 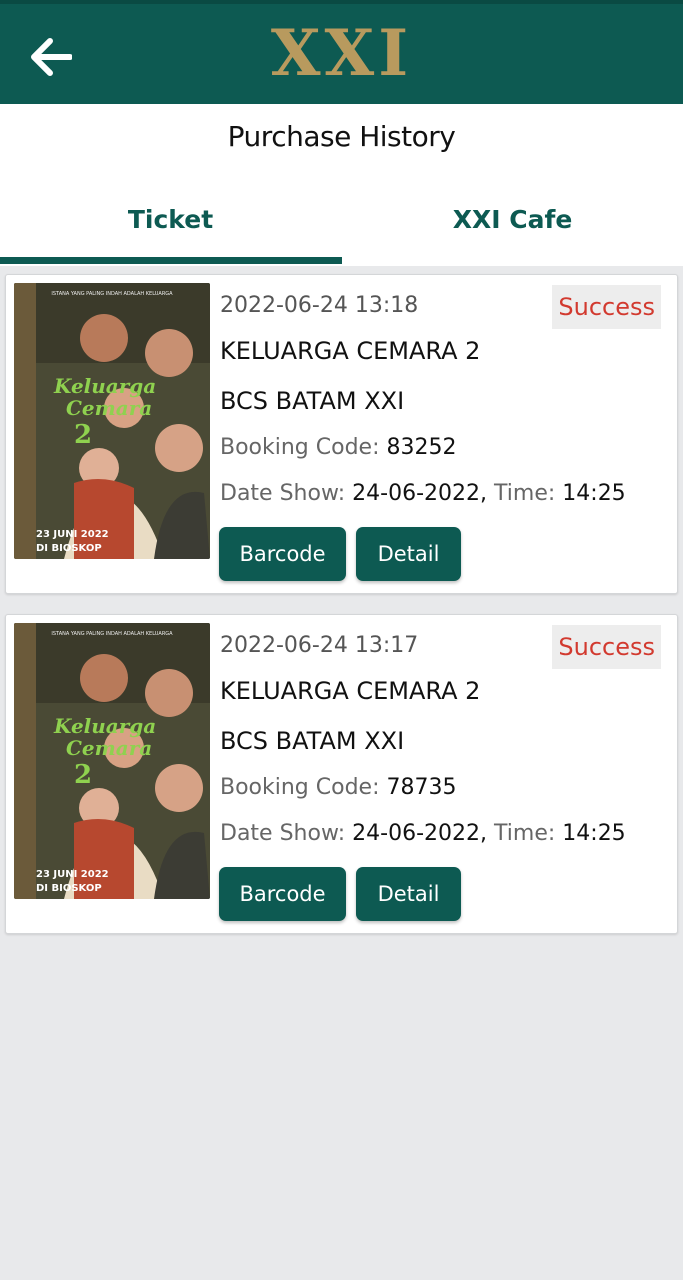 What do you see at coordinates (319, 645) in the screenshot?
I see `purchase-datetime: 2022-06-24 13:17` at bounding box center [319, 645].